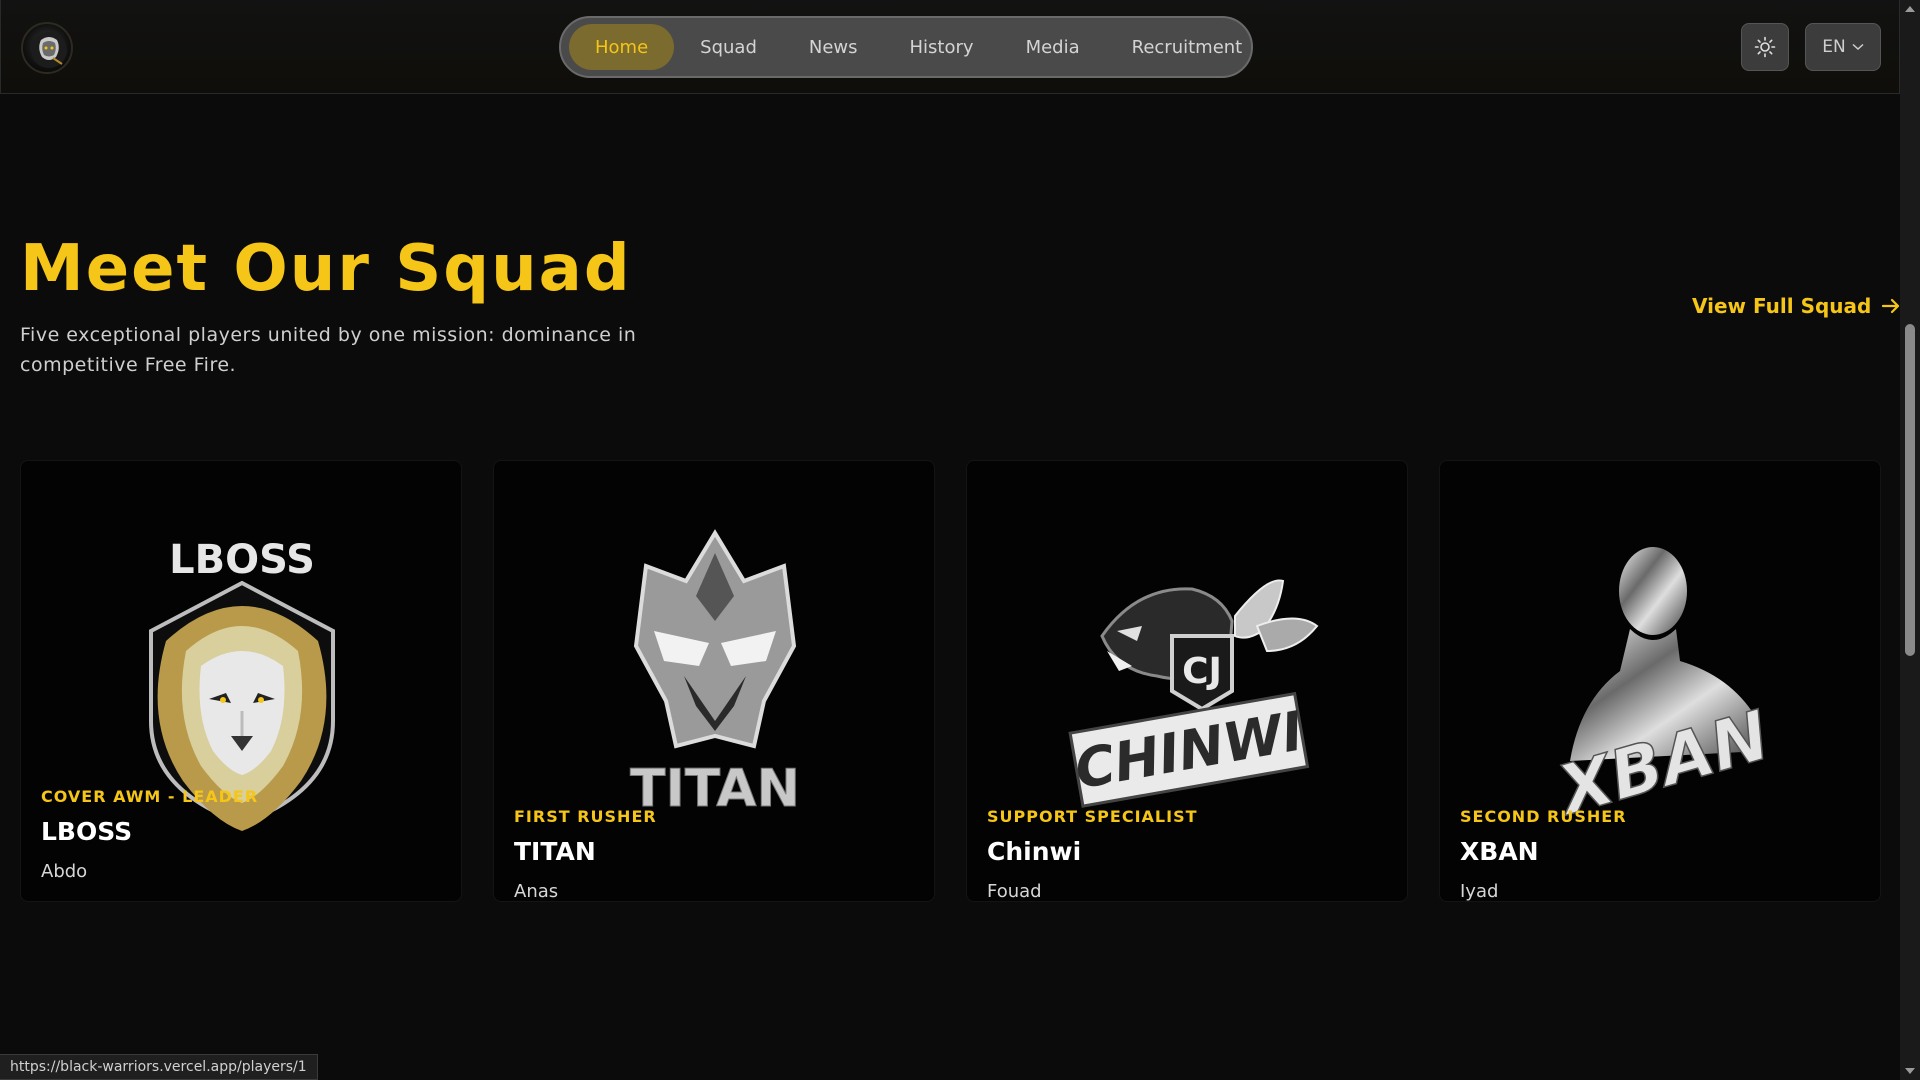 Image resolution: width=1920 pixels, height=1080 pixels. I want to click on nav-item-home: Home, so click(622, 47).